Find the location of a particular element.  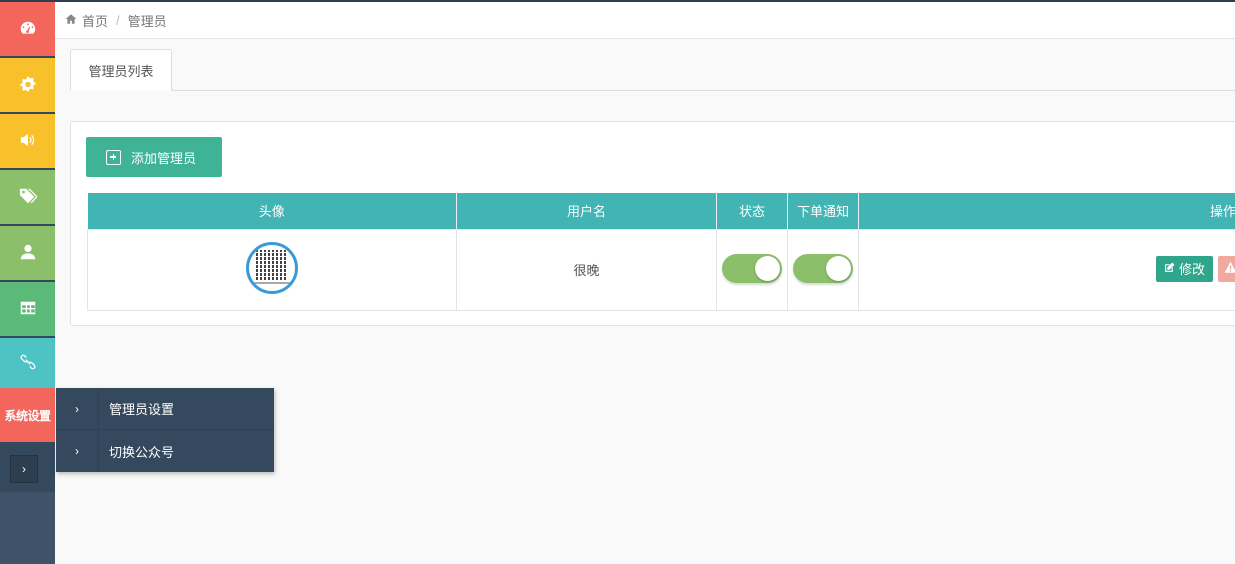

qr-caption is located at coordinates (272, 283).